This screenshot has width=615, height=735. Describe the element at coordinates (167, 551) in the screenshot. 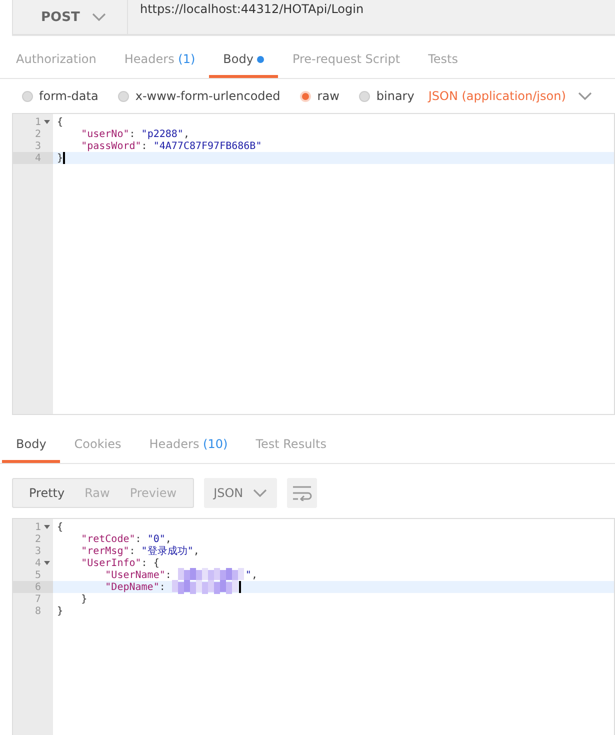

I see `json-string: "登录成功"` at that location.